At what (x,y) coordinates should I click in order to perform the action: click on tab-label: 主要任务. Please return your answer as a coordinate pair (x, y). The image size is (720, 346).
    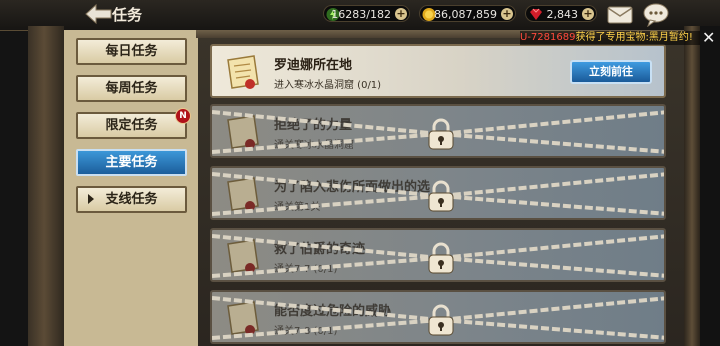
    Looking at the image, I should click on (131, 162).